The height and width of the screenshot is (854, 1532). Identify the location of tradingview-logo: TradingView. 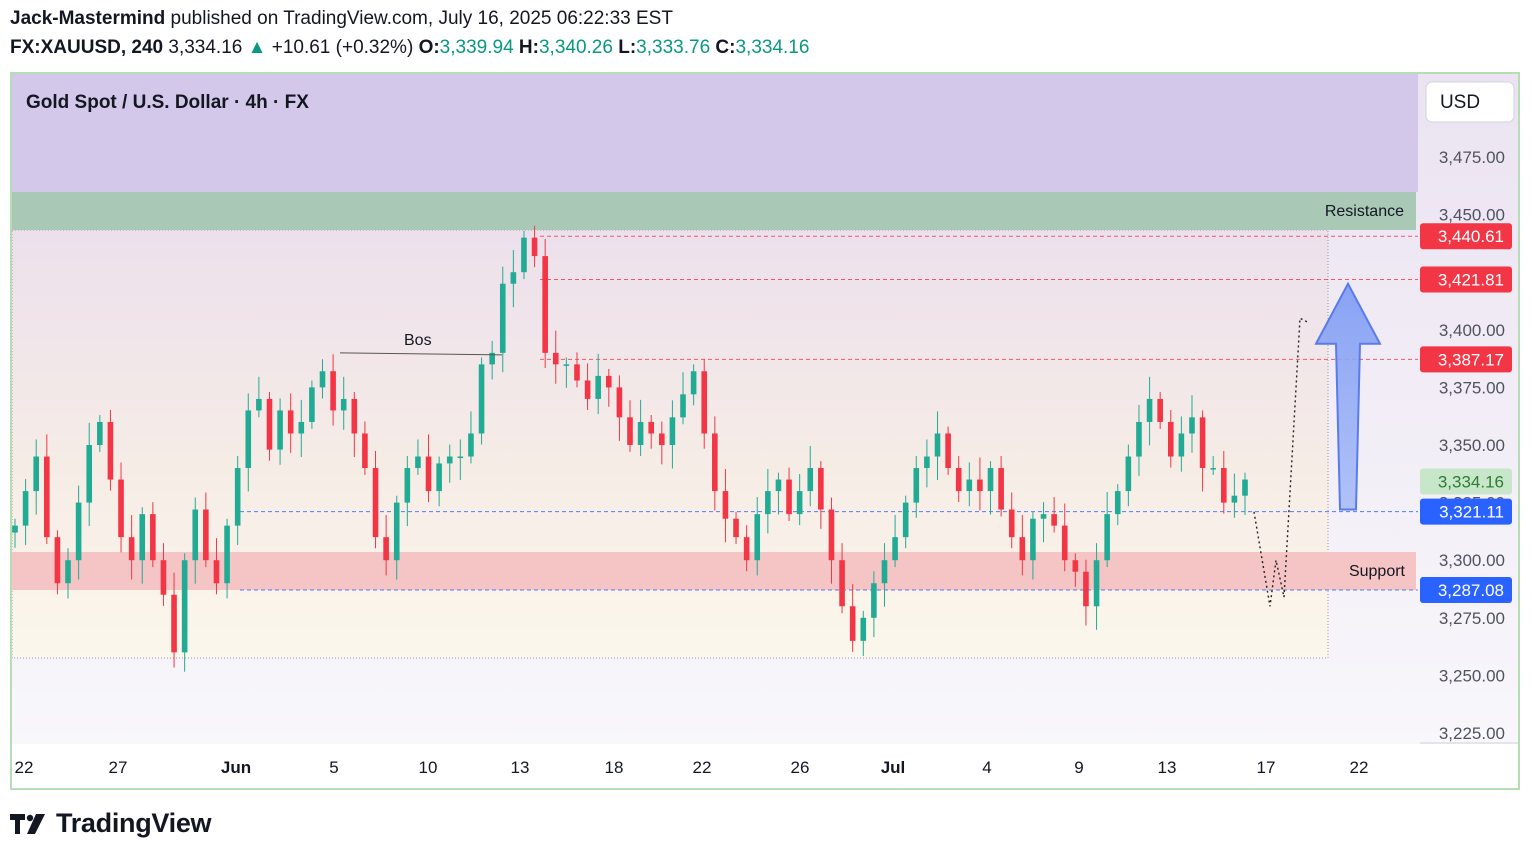
(111, 823).